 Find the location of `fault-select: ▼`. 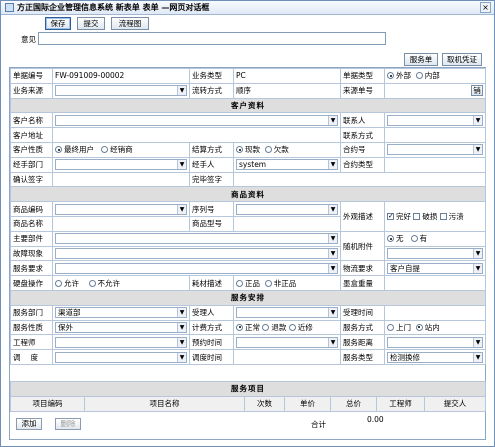

fault-select: ▼ is located at coordinates (196, 253).